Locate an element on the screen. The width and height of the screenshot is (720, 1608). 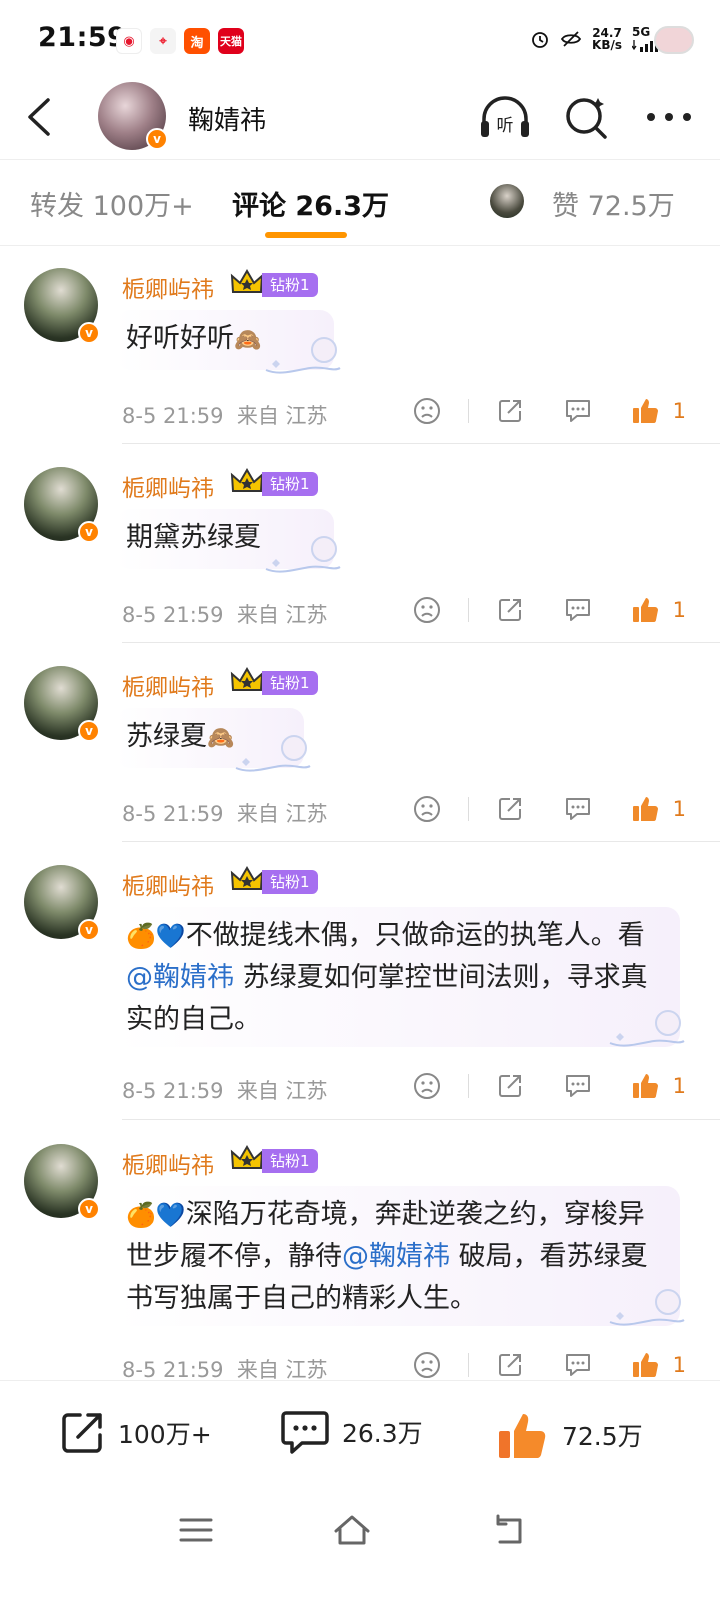
headphones-icon: 听 is located at coordinates (505, 116).